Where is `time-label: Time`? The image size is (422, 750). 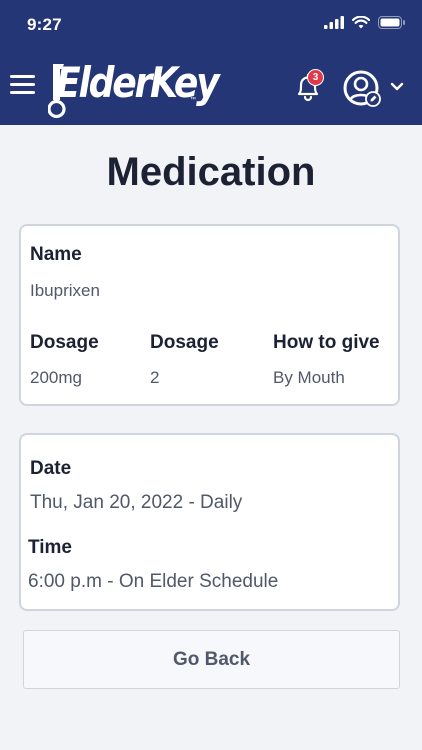 time-label: Time is located at coordinates (50, 547).